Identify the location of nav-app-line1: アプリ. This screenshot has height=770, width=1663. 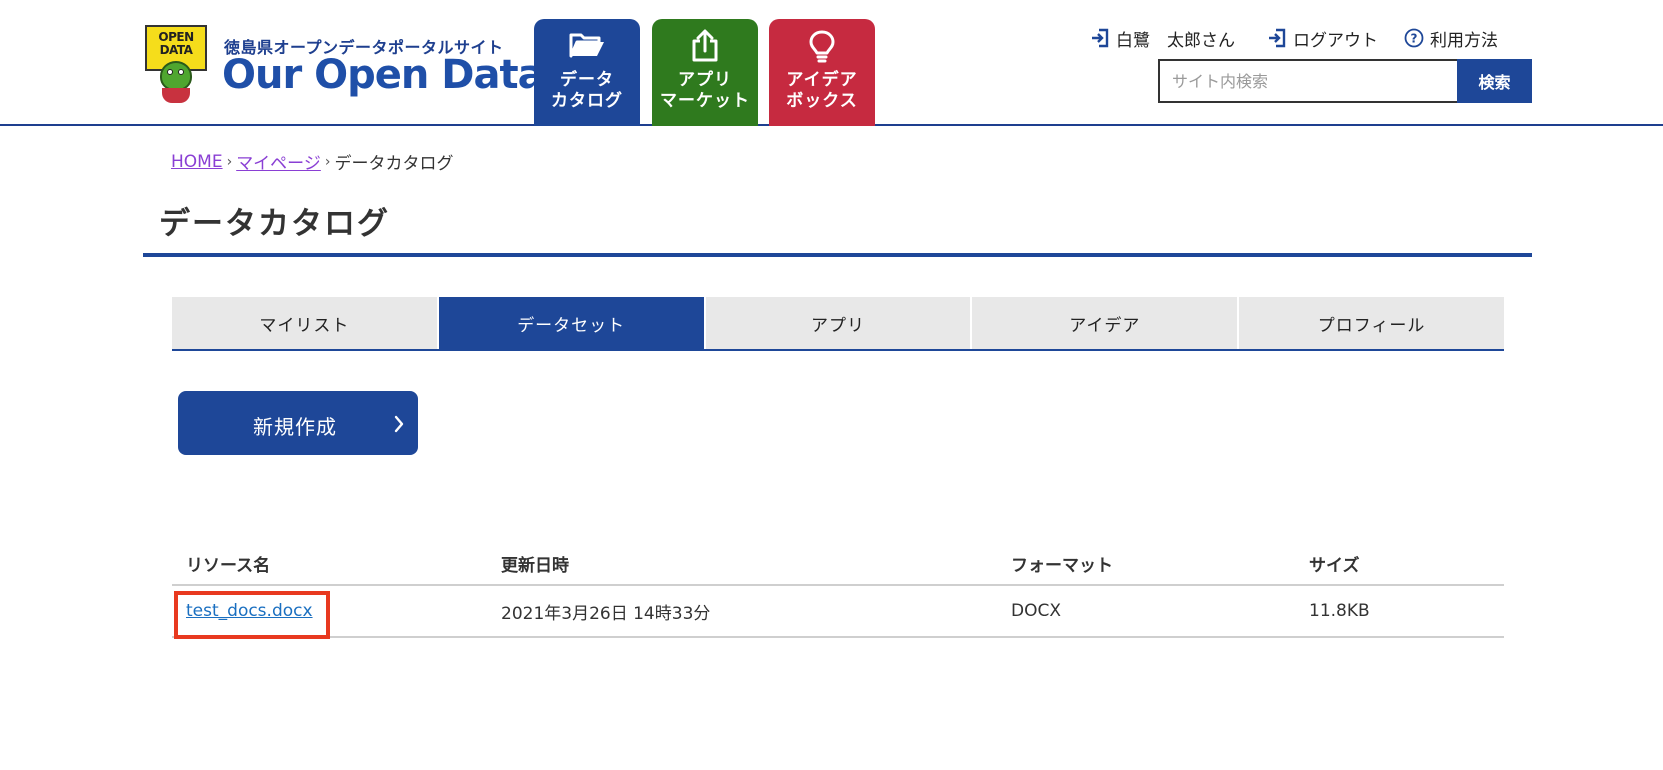
(705, 80).